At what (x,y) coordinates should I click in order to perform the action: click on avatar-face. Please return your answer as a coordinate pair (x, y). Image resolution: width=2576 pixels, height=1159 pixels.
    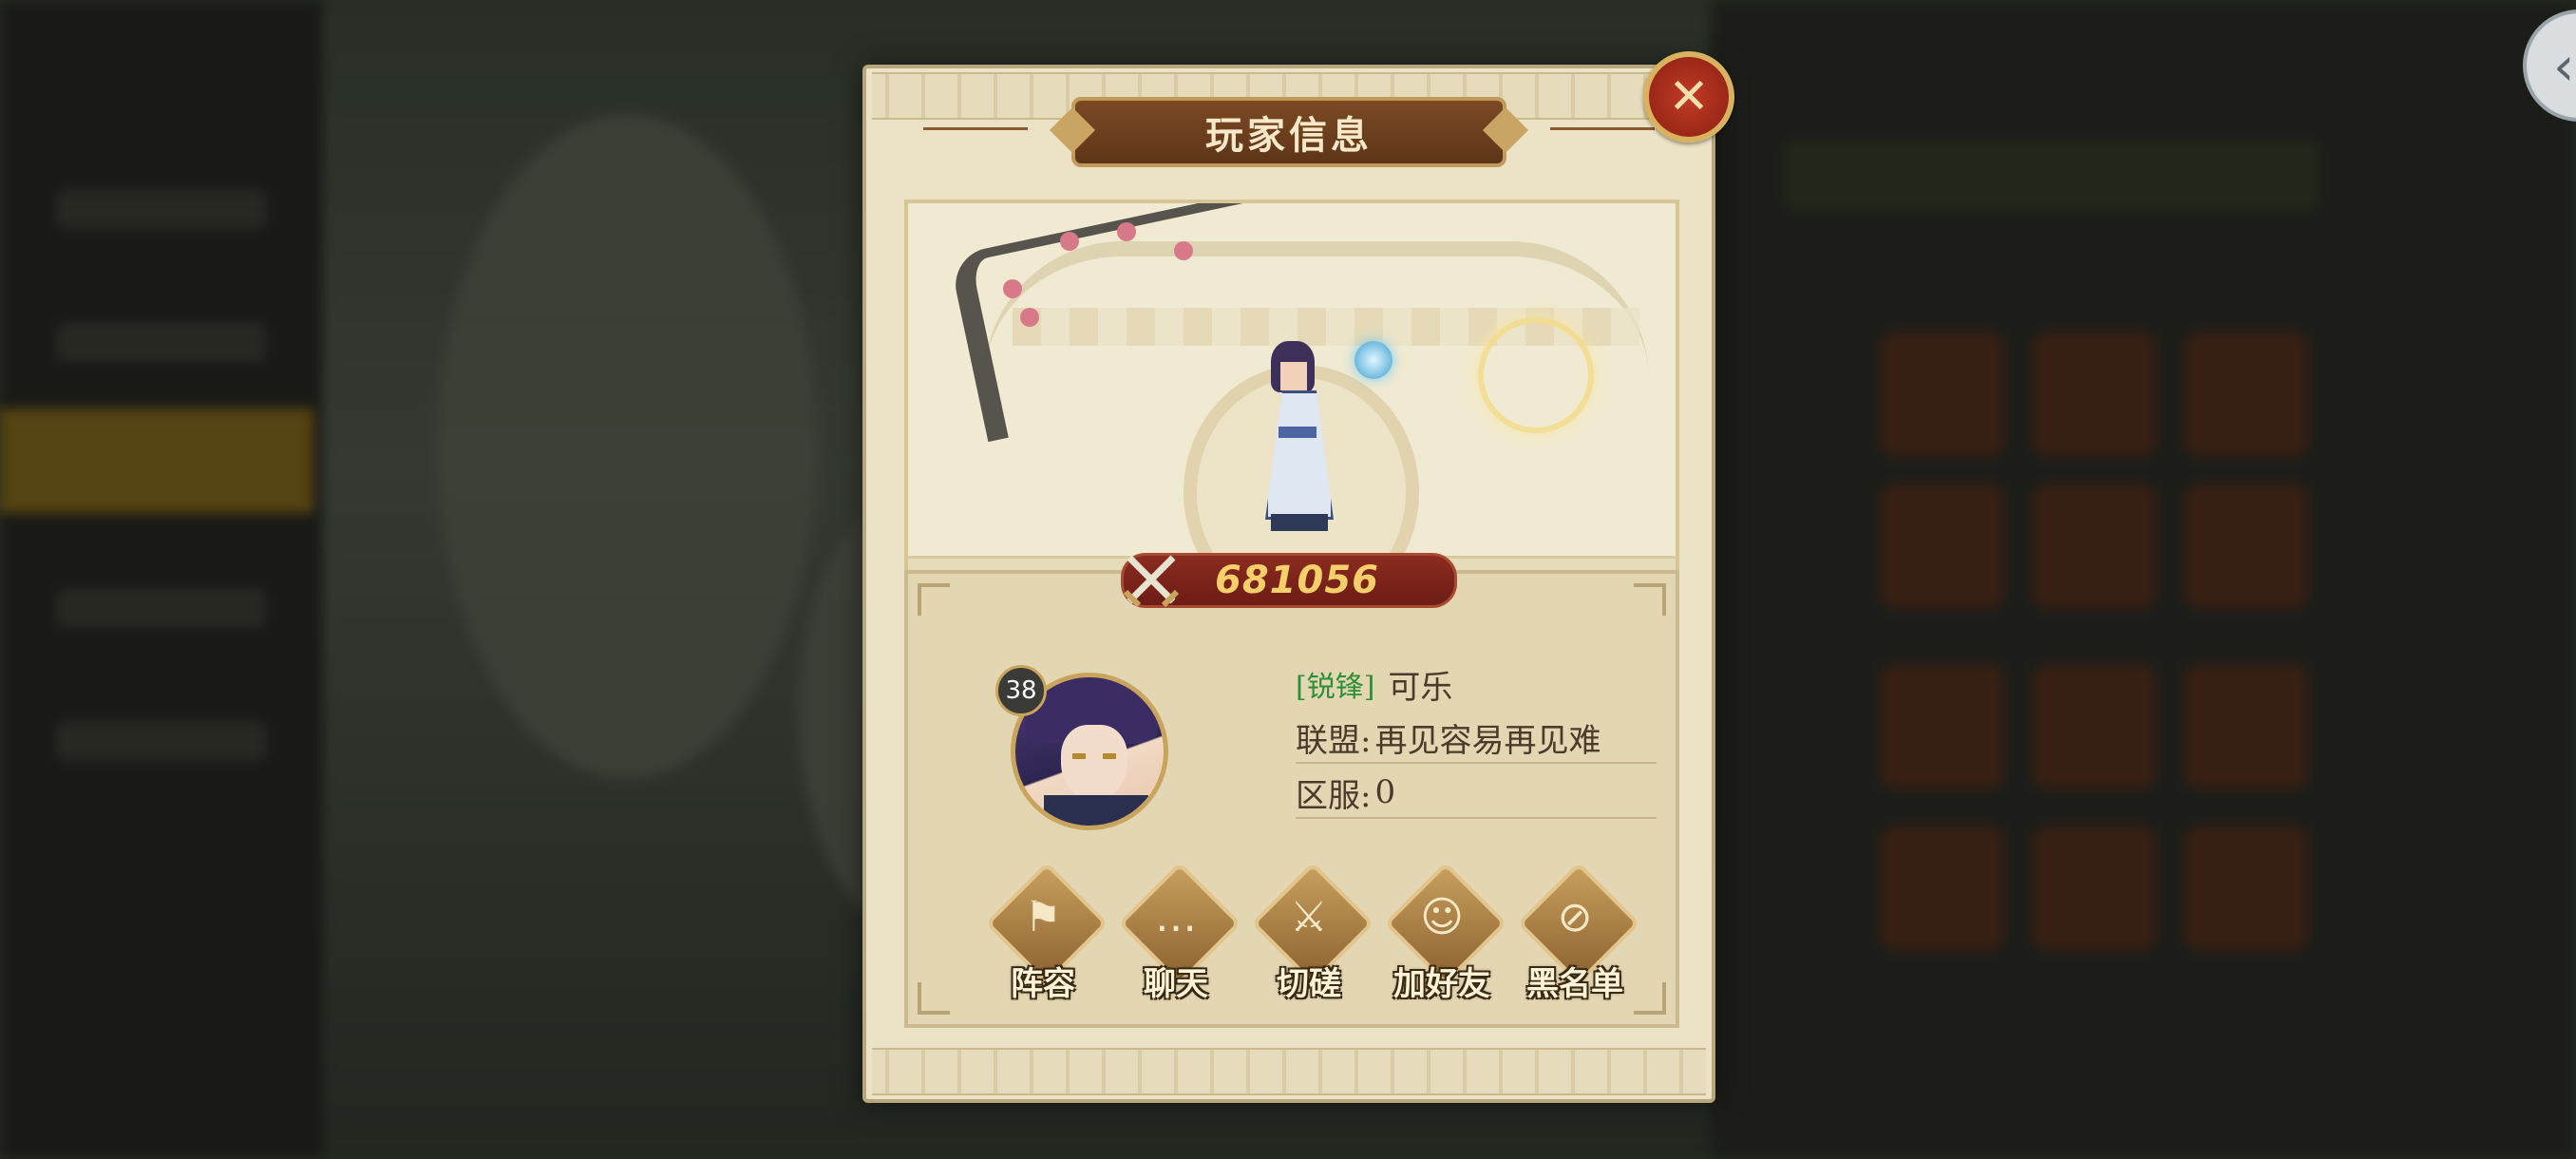
    Looking at the image, I should click on (1094, 763).